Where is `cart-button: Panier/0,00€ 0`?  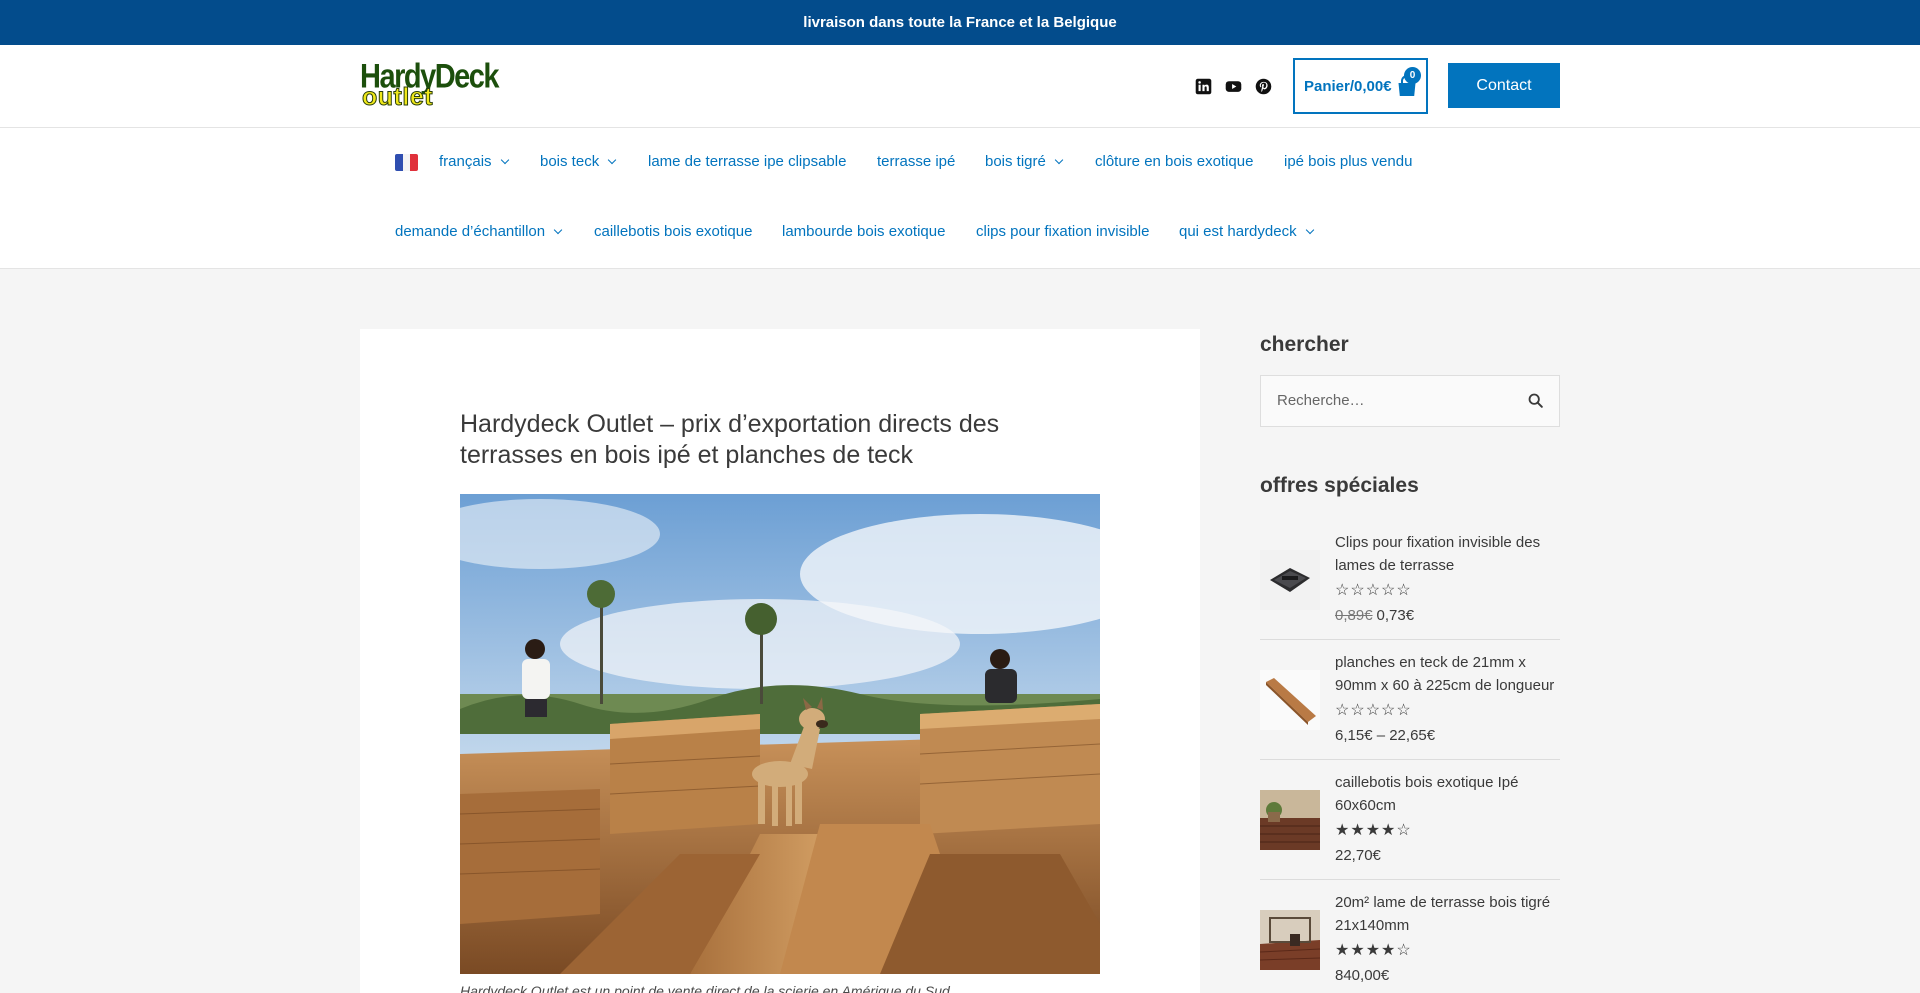
cart-button: Panier/0,00€ 0 is located at coordinates (1360, 86).